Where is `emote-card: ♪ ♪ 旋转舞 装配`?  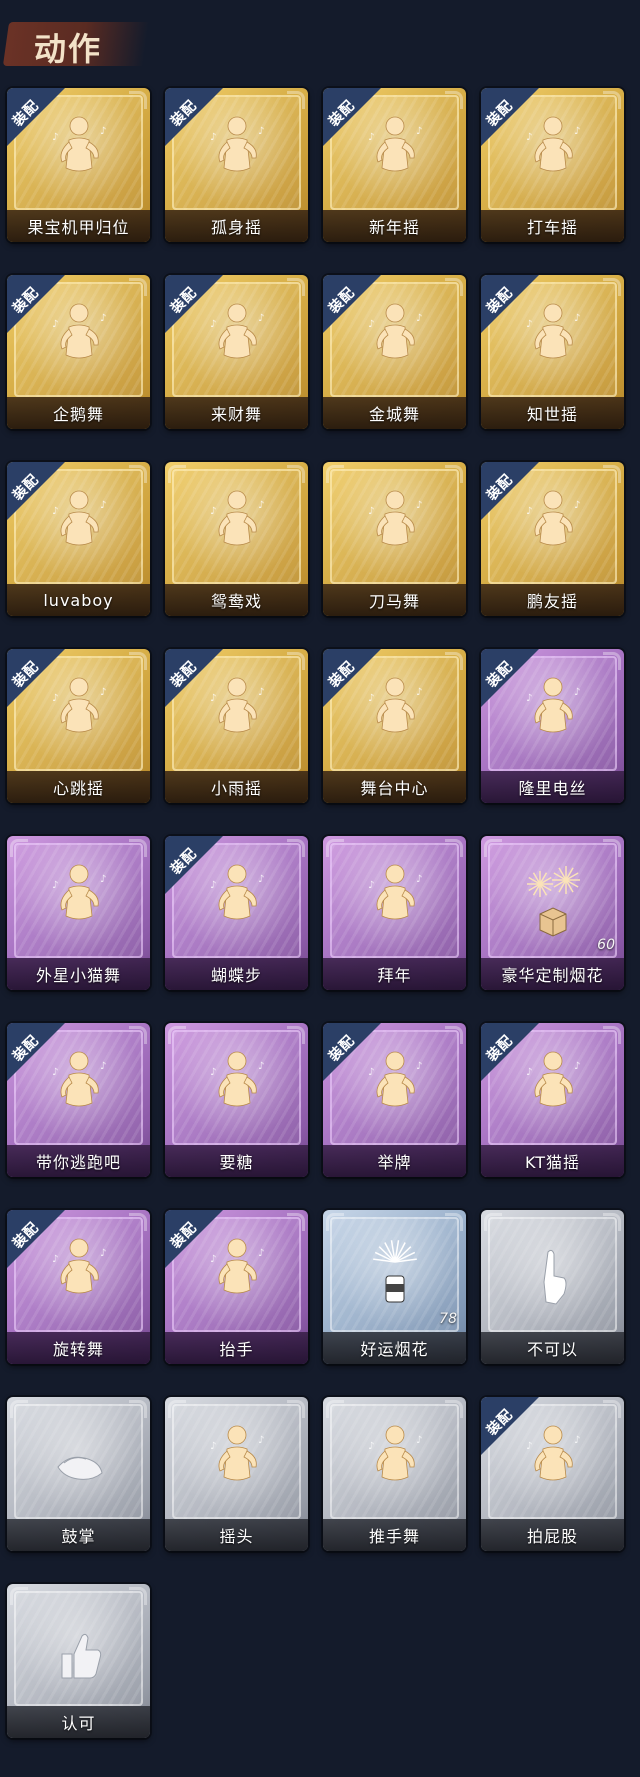 emote-card: ♪ ♪ 旋转舞 装配 is located at coordinates (78, 1287).